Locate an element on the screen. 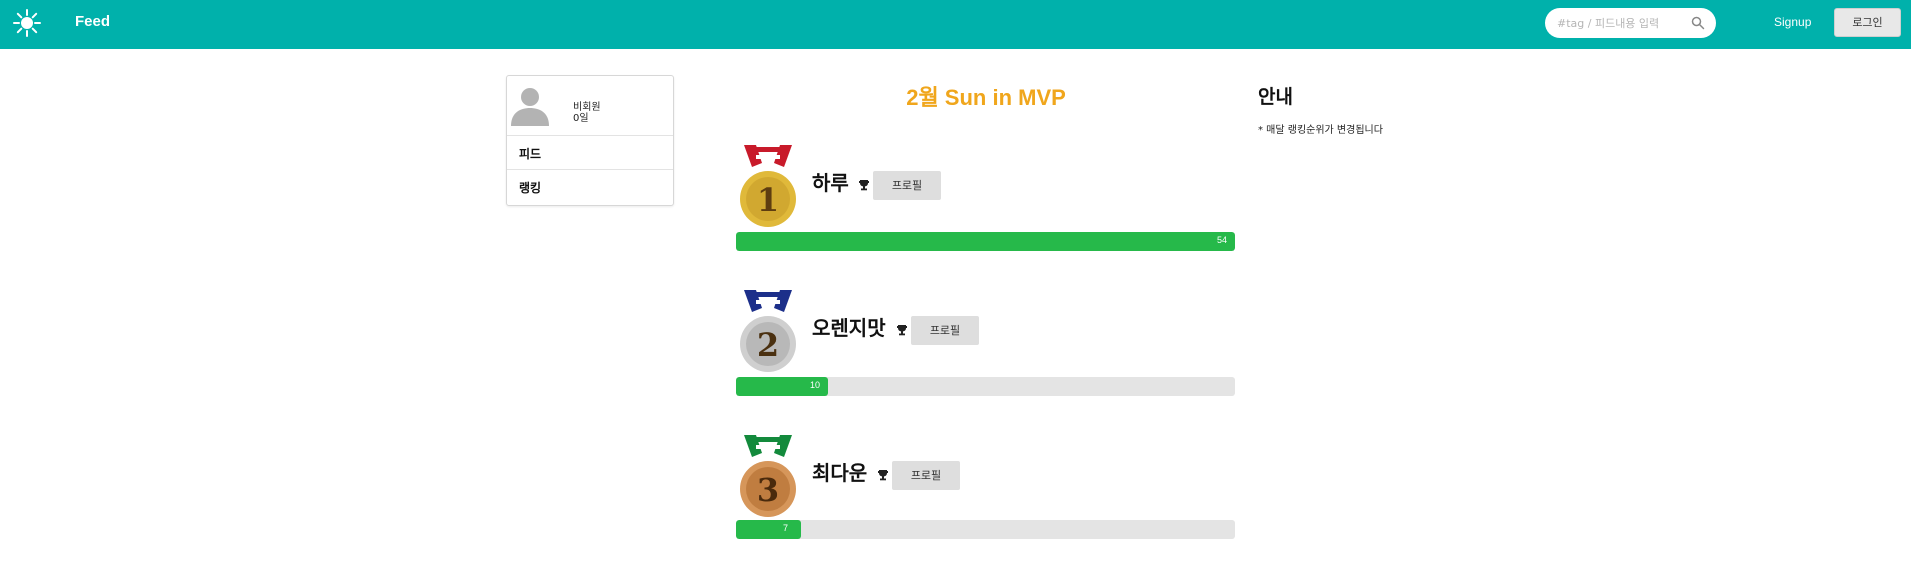 The width and height of the screenshot is (1911, 577). search-icon is located at coordinates (1698, 23).